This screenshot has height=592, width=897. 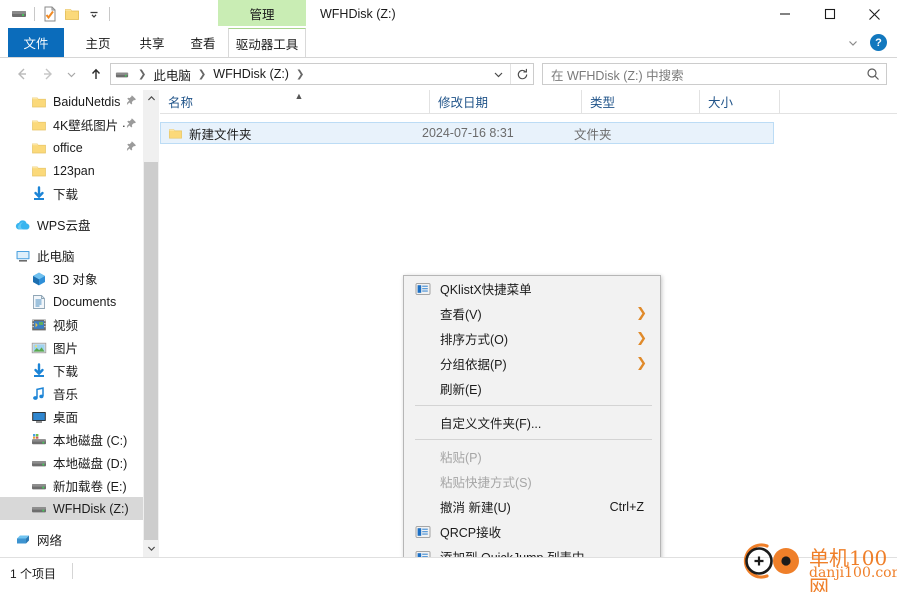 What do you see at coordinates (39, 348) in the screenshot?
I see `pictures-icon` at bounding box center [39, 348].